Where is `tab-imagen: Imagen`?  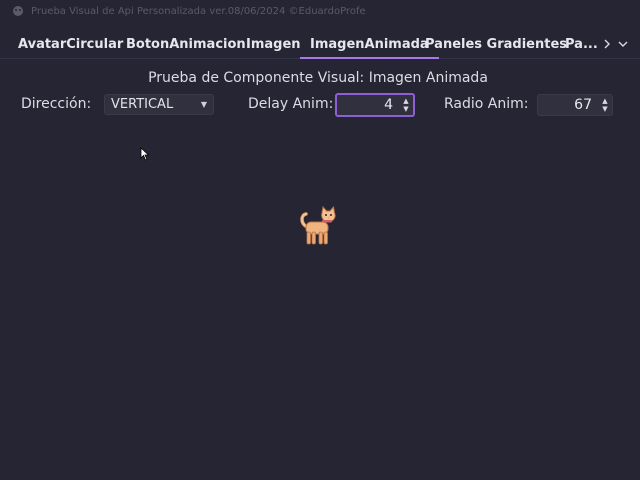 tab-imagen: Imagen is located at coordinates (273, 44).